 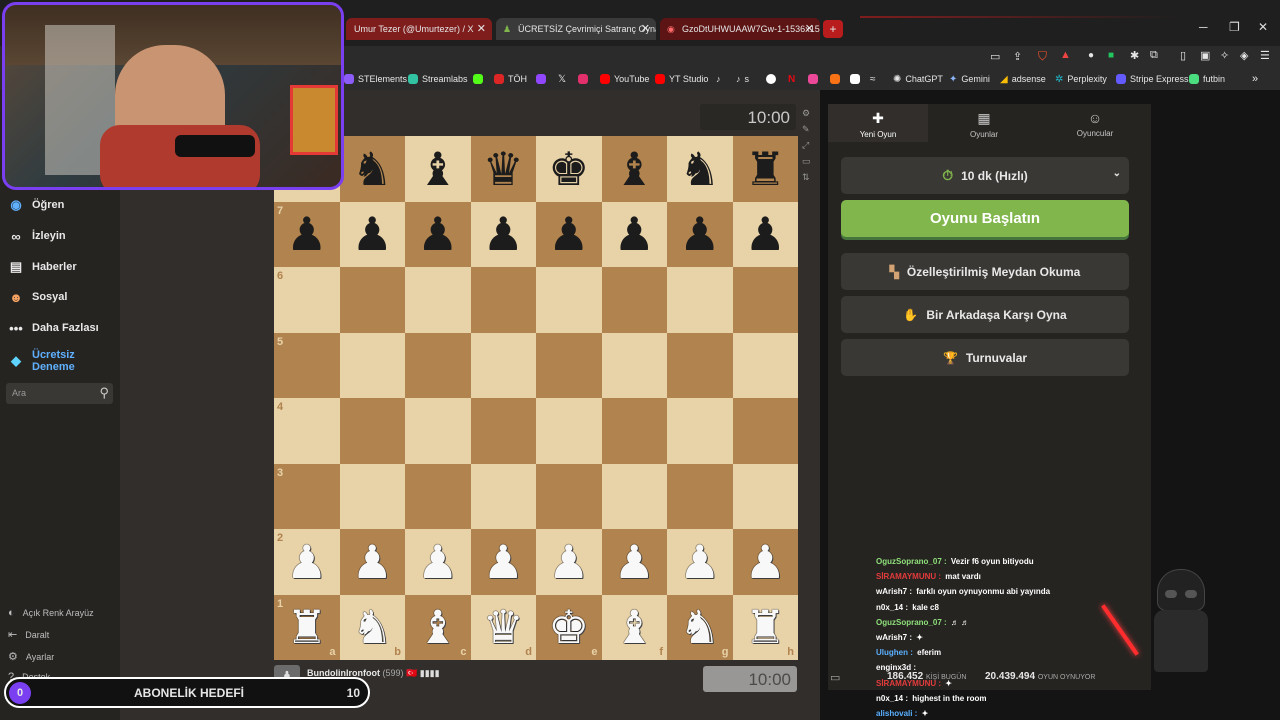 What do you see at coordinates (307, 300) in the screenshot?
I see `board-square: 6` at bounding box center [307, 300].